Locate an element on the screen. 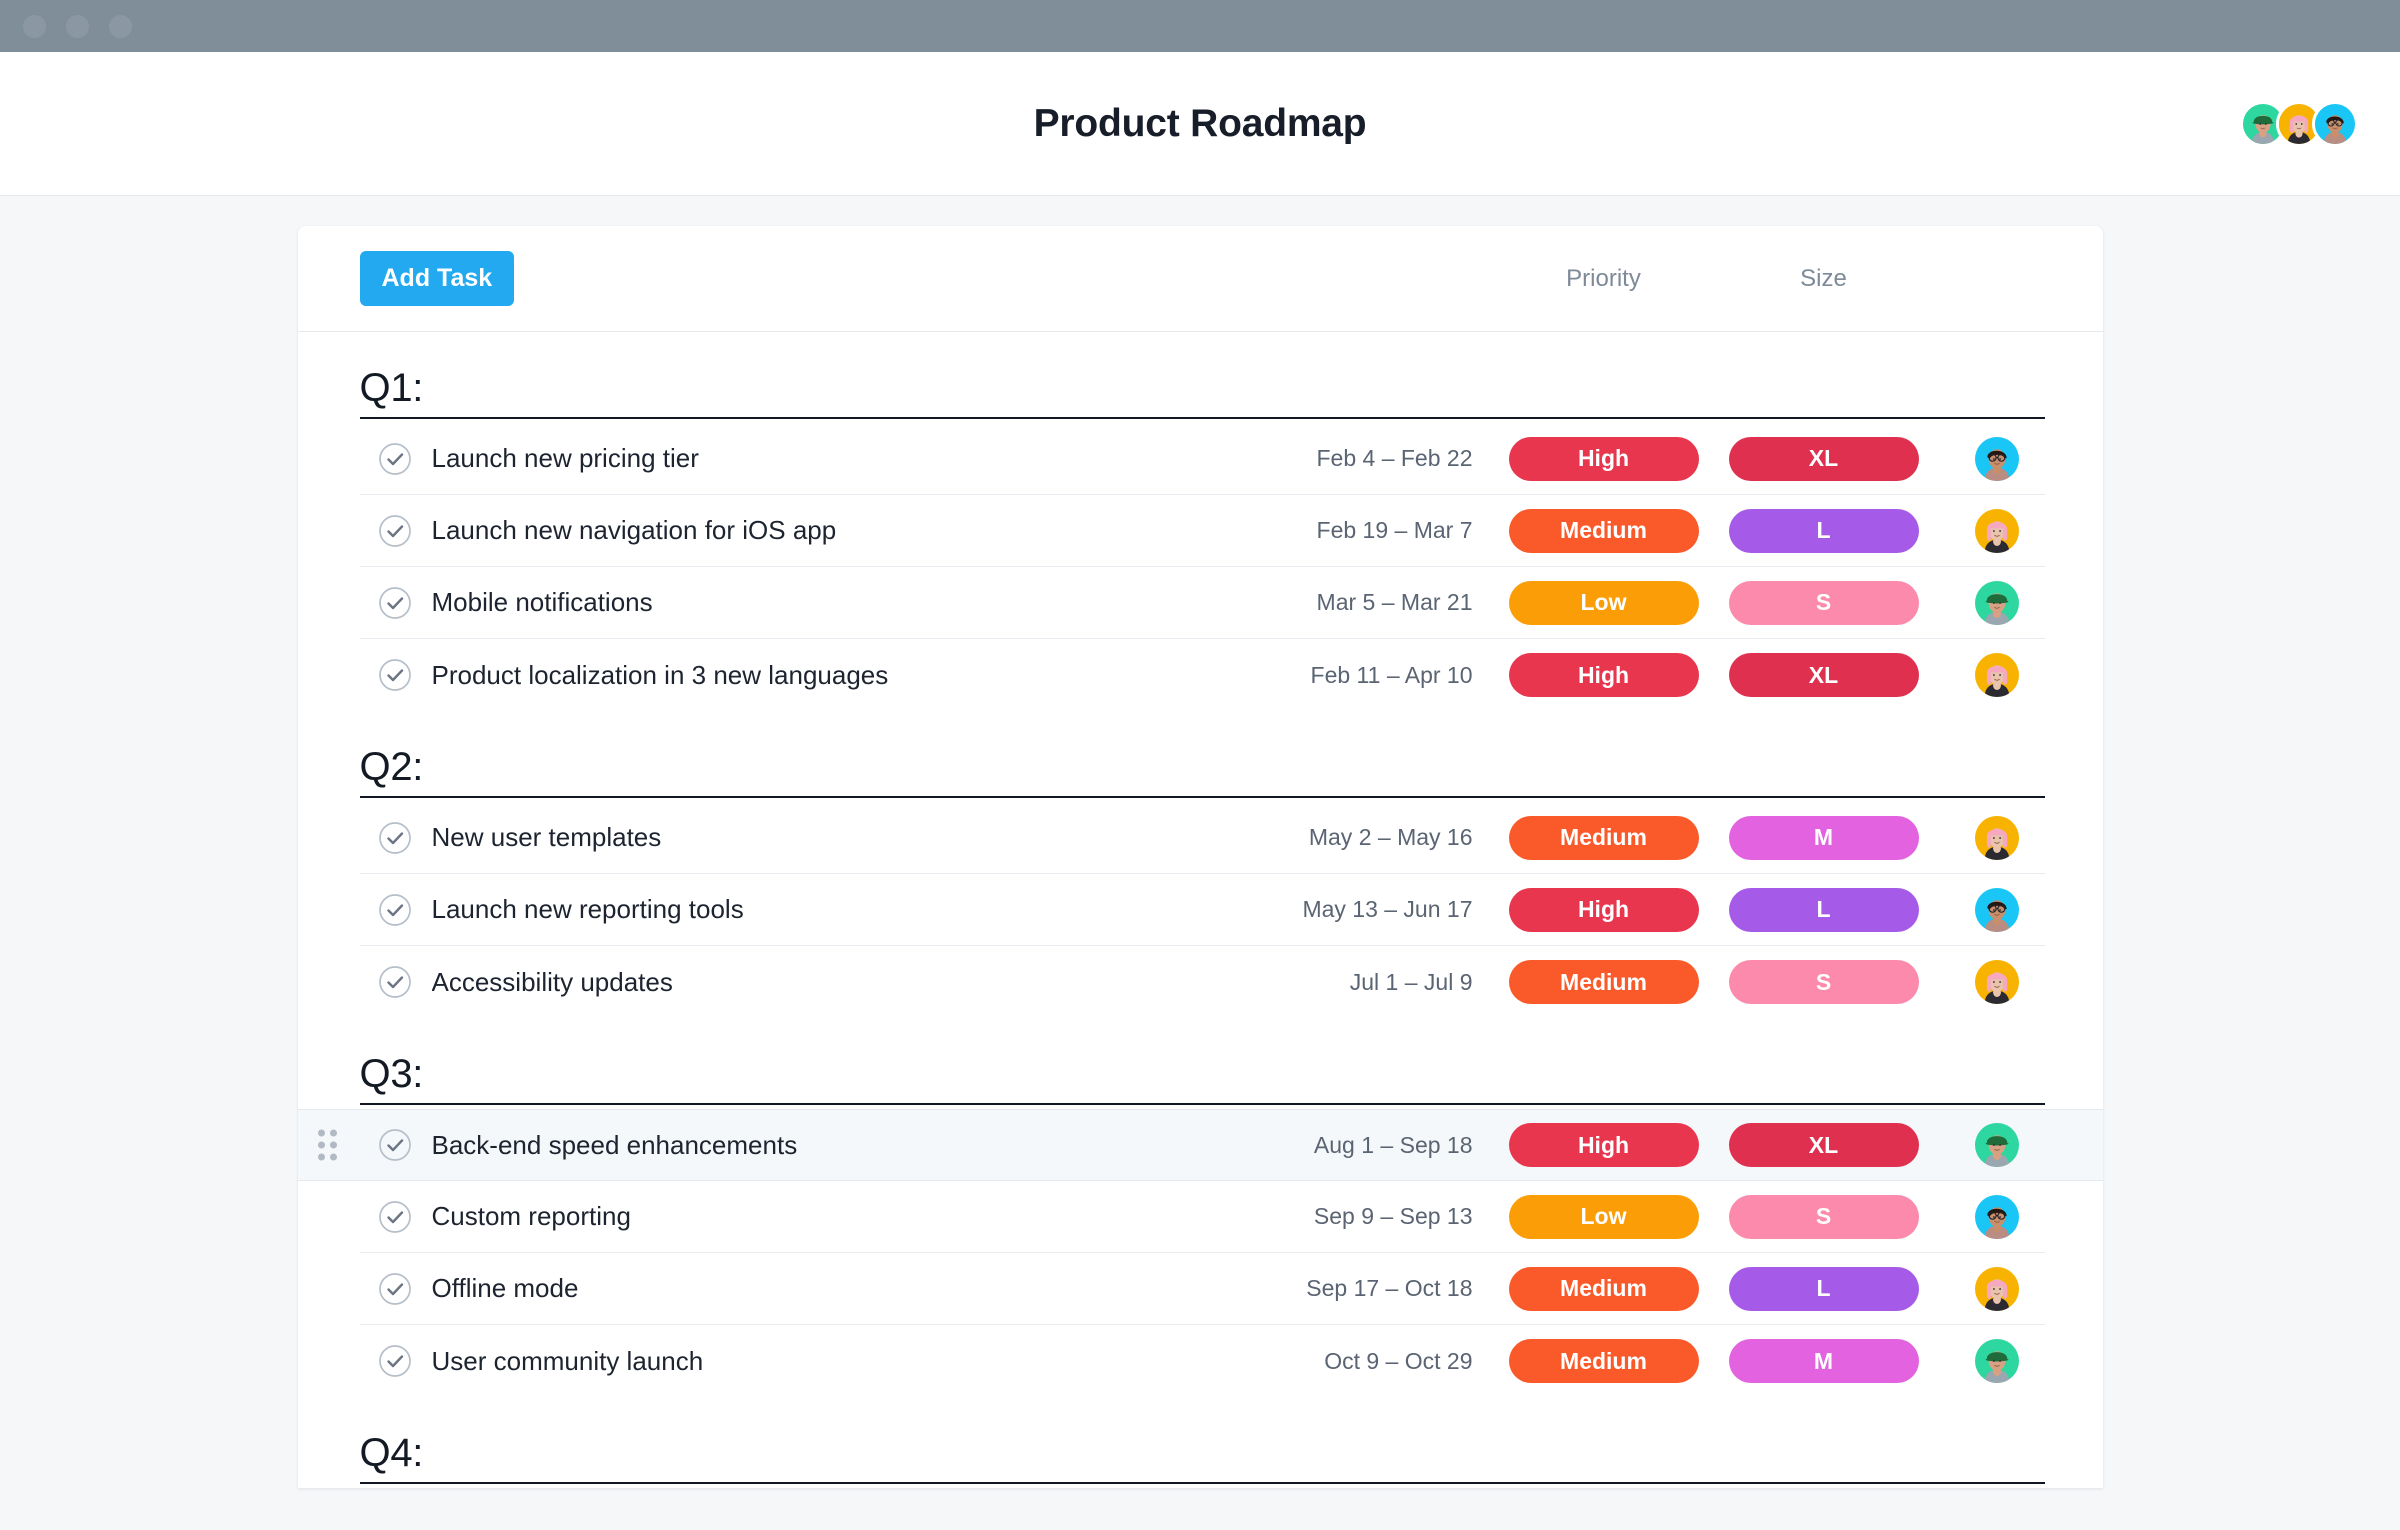  task-date-range: Feb 11 – Apr 10 is located at coordinates (1391, 674).